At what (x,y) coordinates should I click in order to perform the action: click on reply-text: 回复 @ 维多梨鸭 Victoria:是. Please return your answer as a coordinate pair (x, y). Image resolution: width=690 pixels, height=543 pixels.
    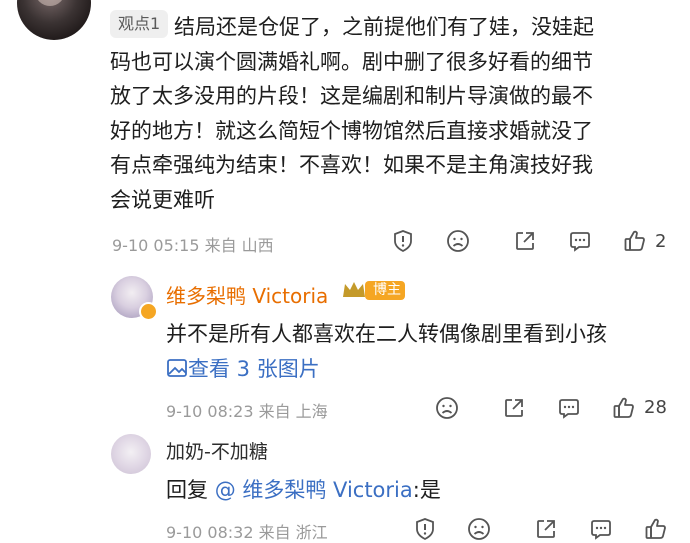
    Looking at the image, I should click on (303, 490).